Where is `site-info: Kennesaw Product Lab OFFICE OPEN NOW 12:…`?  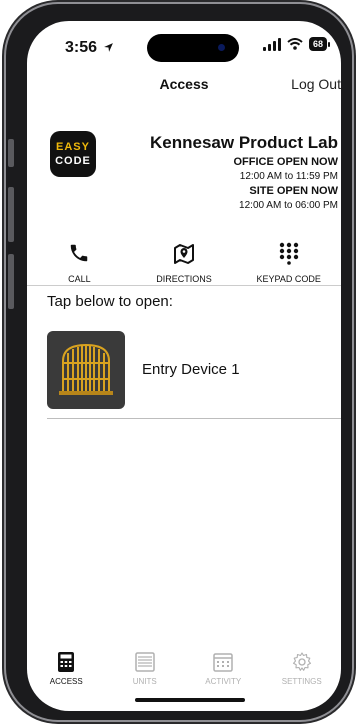 site-info: Kennesaw Product Lab OFFICE OPEN NOW 12:… is located at coordinates (244, 172).